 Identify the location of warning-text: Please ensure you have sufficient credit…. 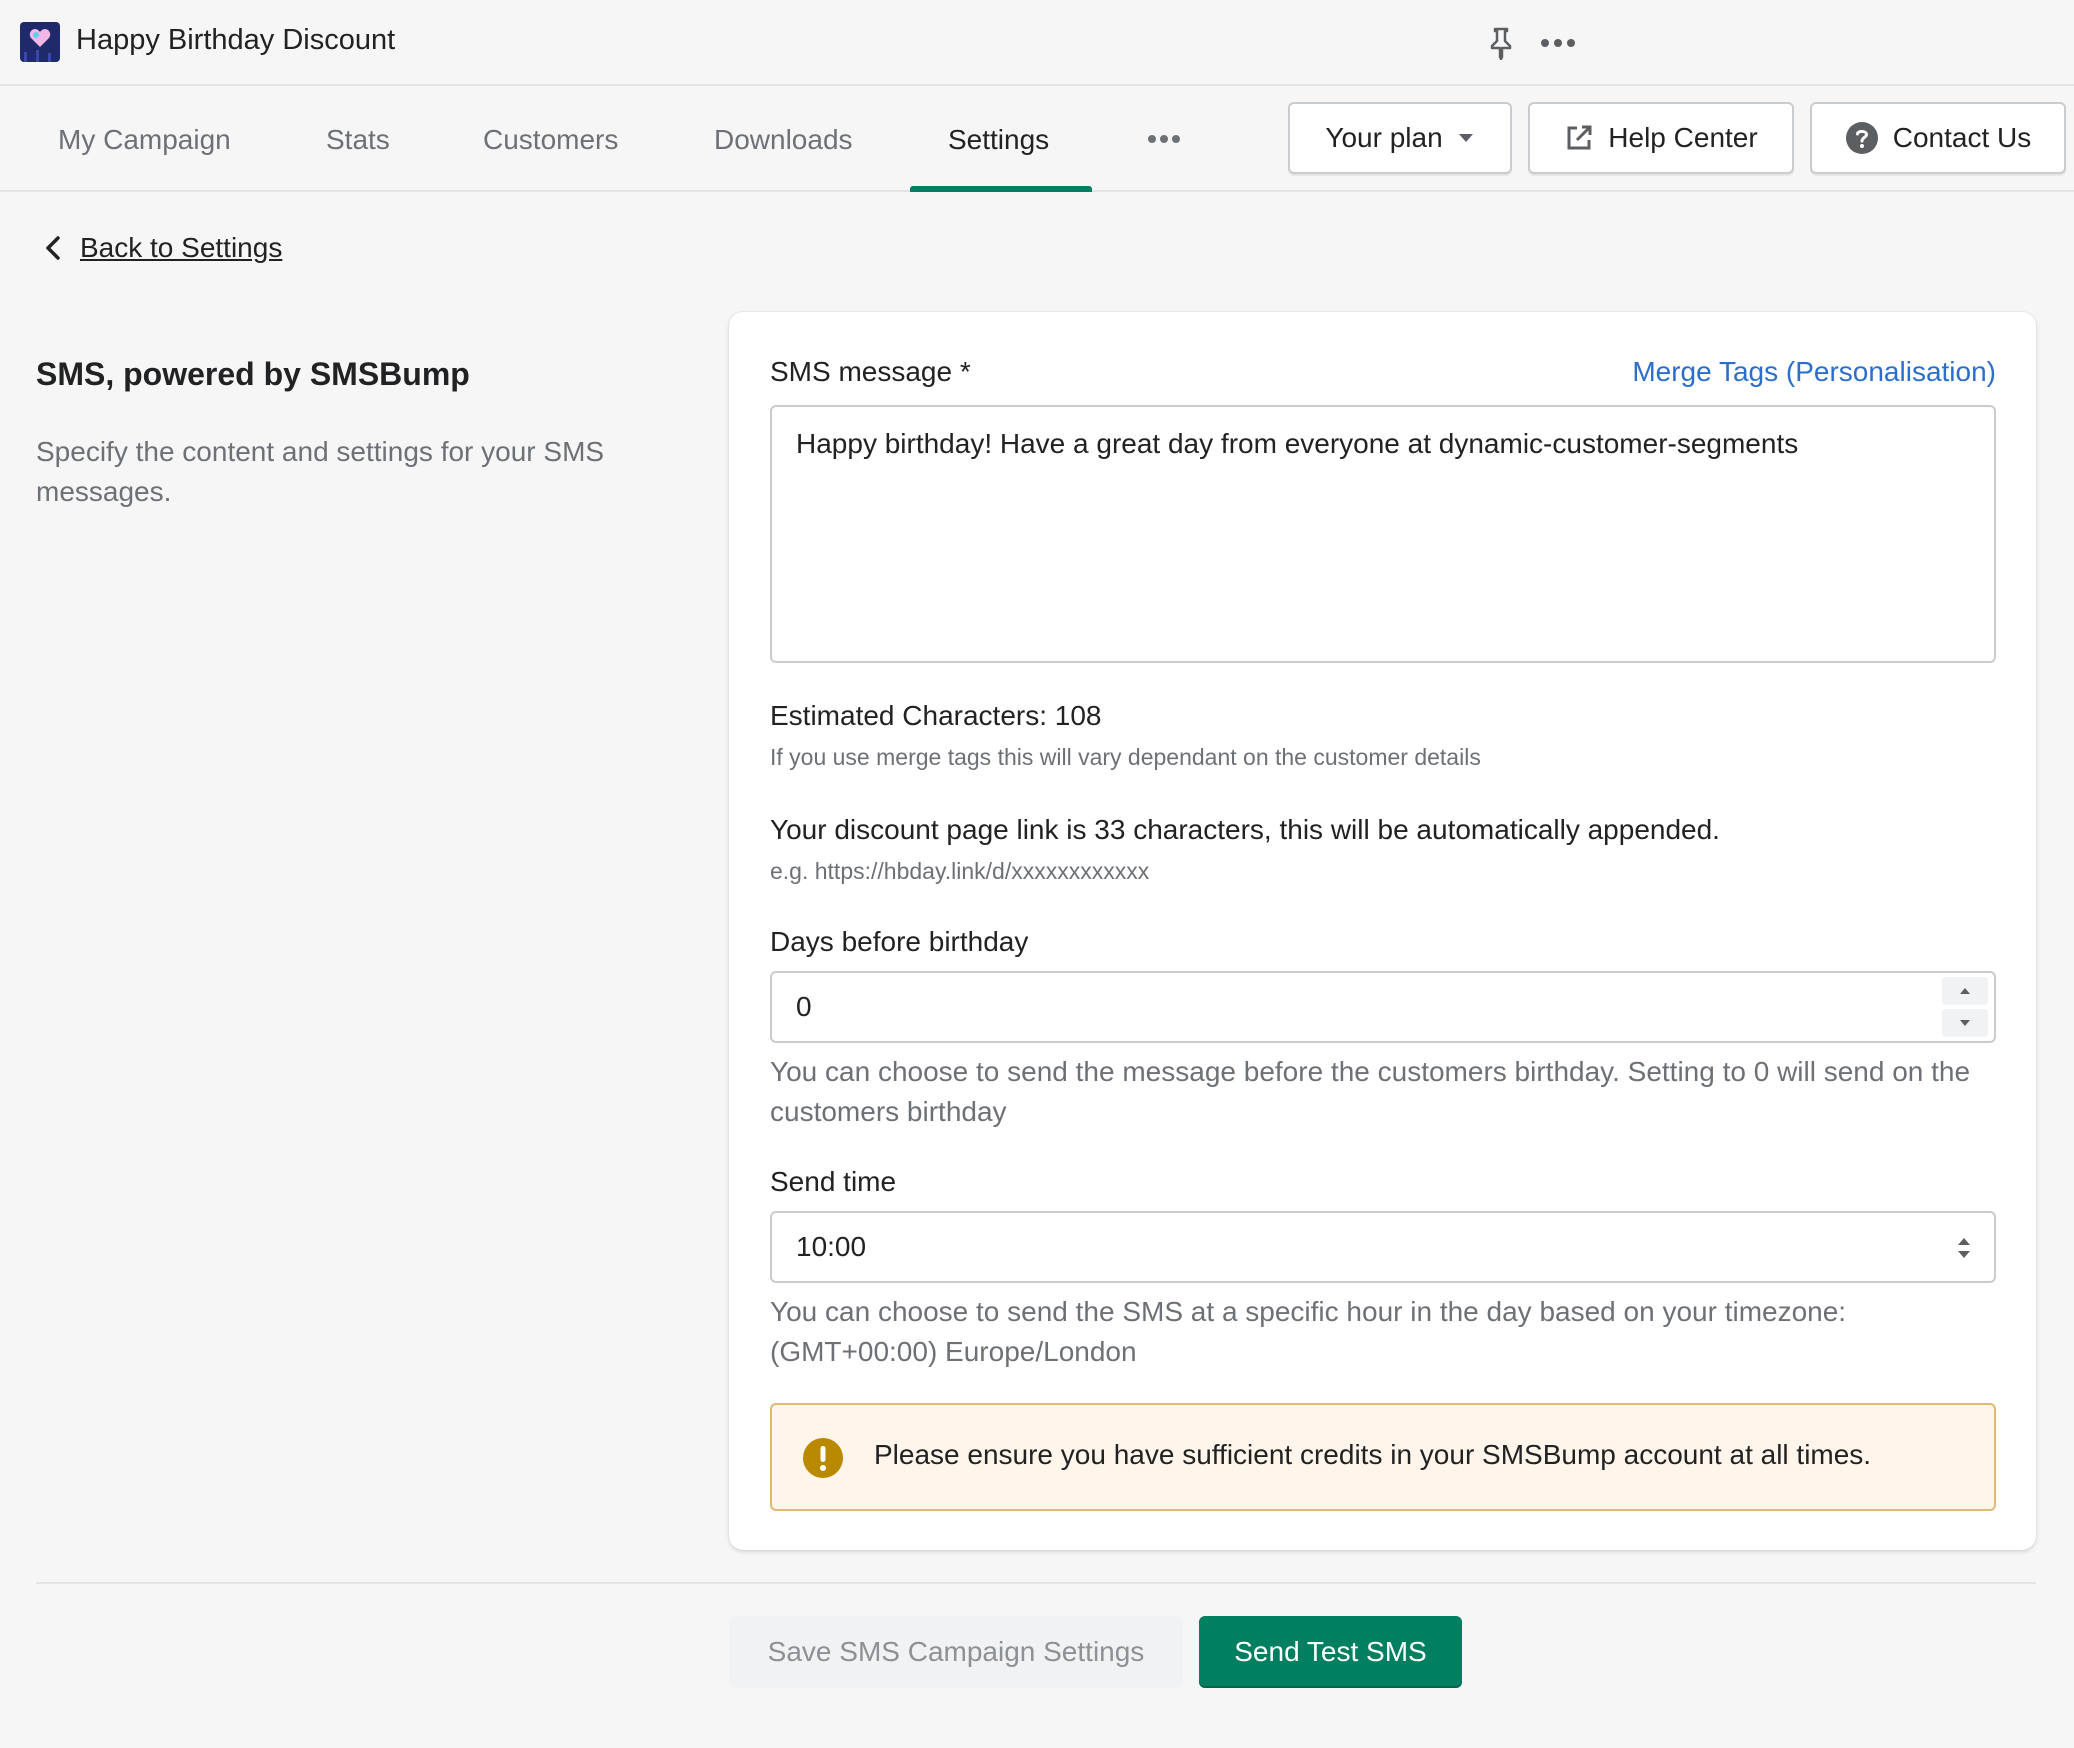
(1373, 1454).